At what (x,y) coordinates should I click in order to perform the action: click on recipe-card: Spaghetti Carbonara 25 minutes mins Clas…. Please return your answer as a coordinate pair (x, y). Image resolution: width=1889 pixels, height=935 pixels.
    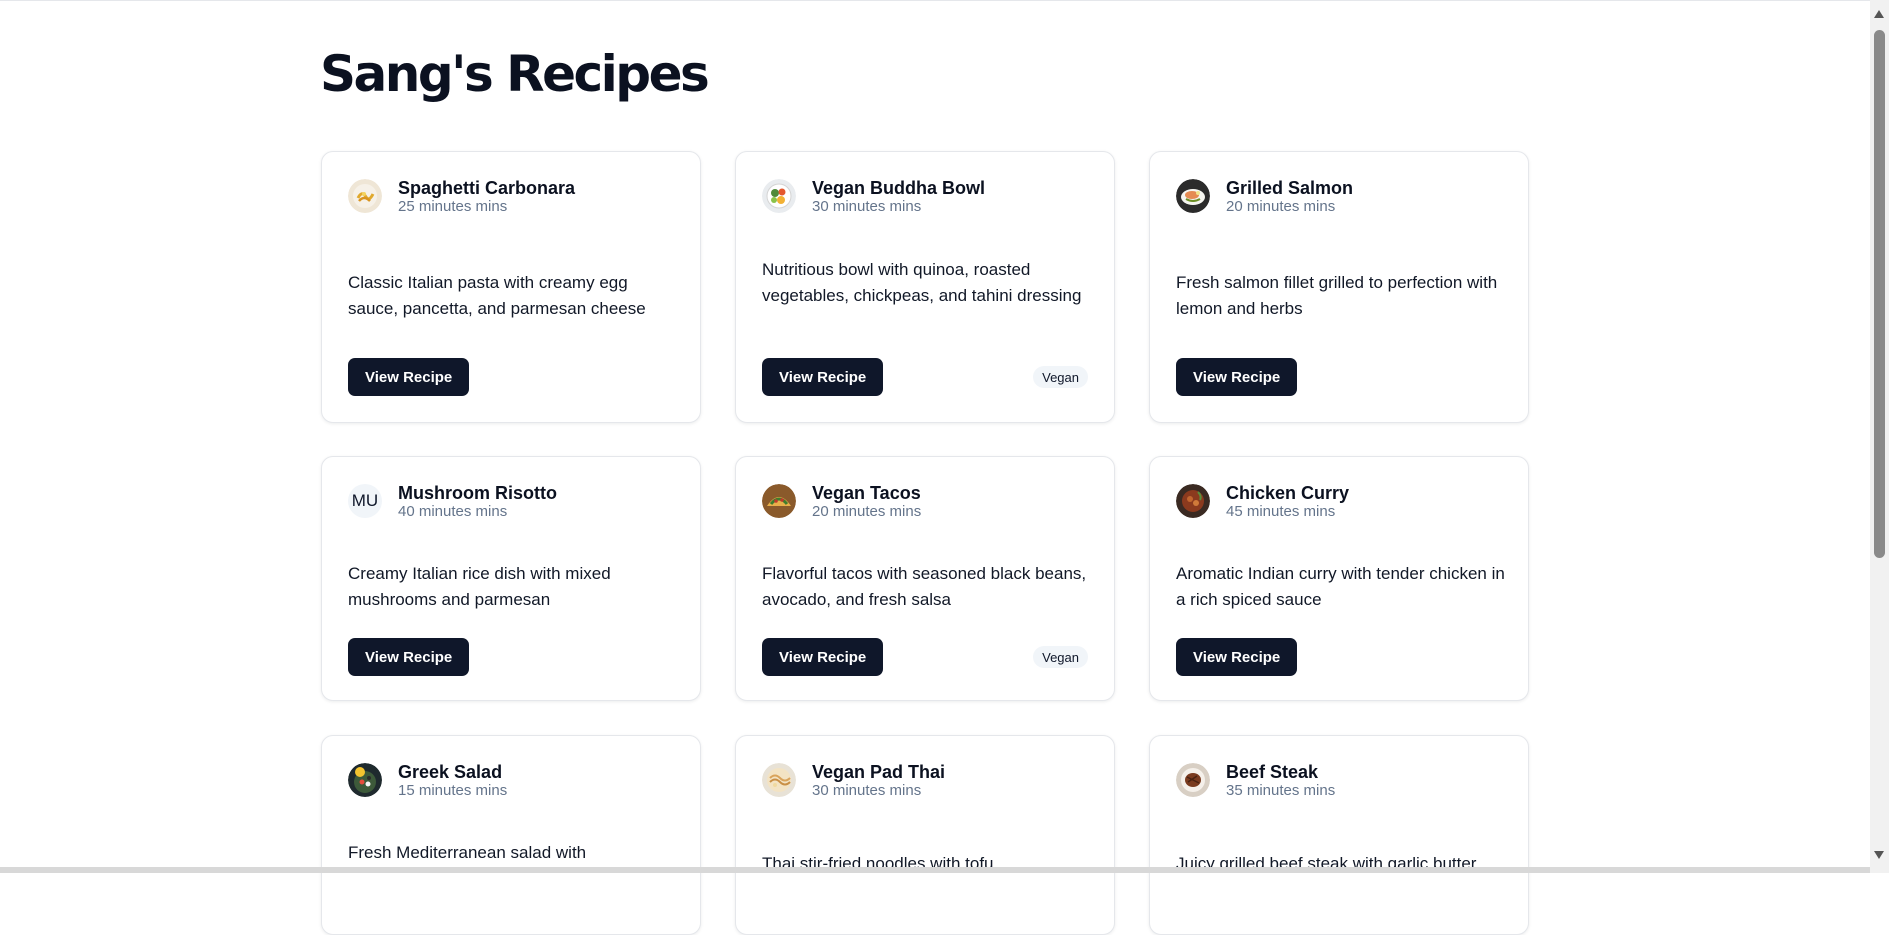
    Looking at the image, I should click on (511, 287).